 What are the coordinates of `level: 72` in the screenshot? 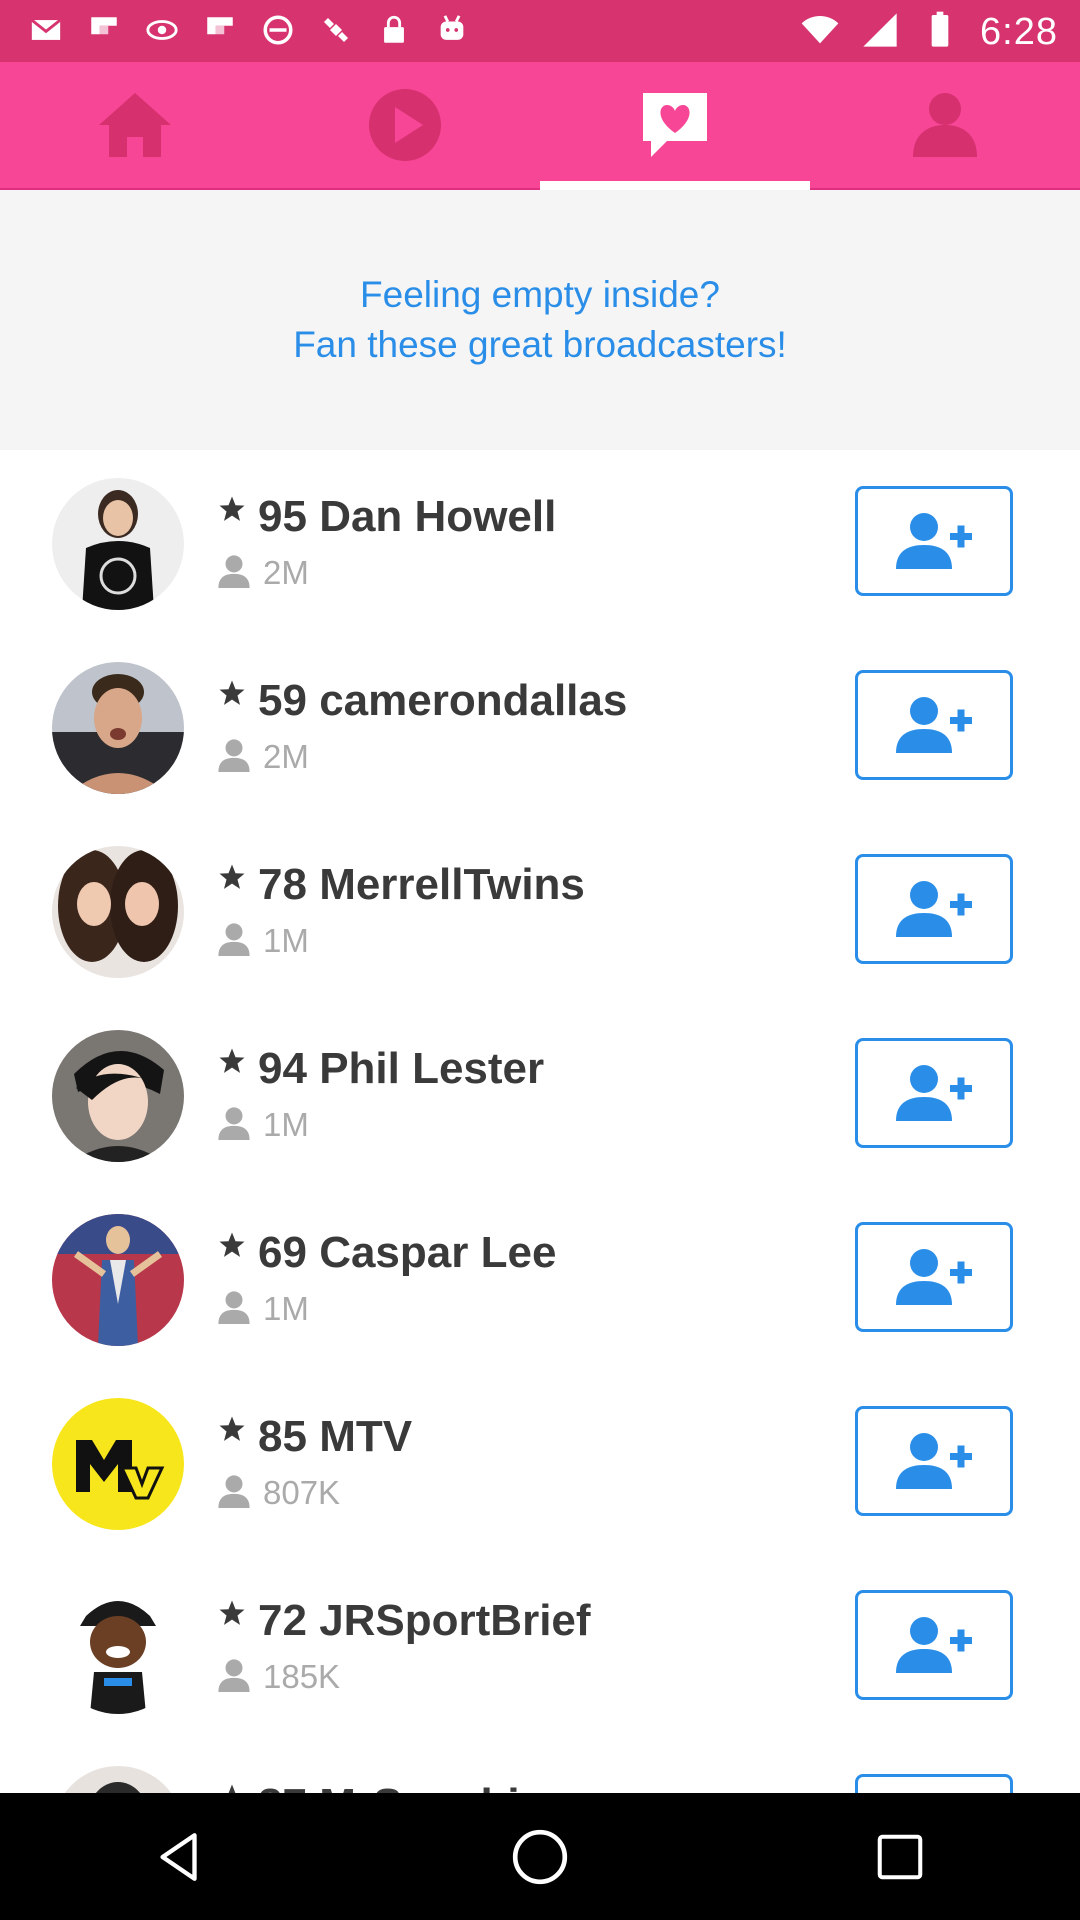 It's located at (282, 1620).